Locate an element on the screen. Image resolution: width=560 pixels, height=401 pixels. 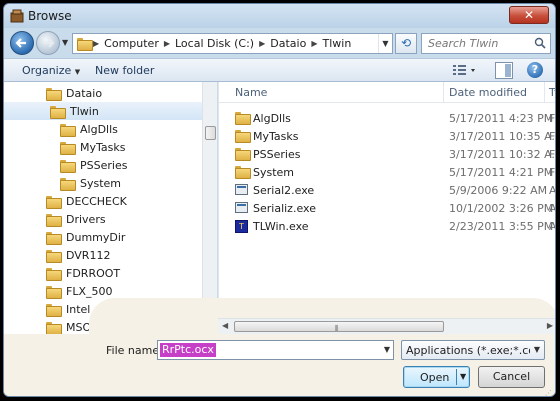
forward-button is located at coordinates (48, 43).